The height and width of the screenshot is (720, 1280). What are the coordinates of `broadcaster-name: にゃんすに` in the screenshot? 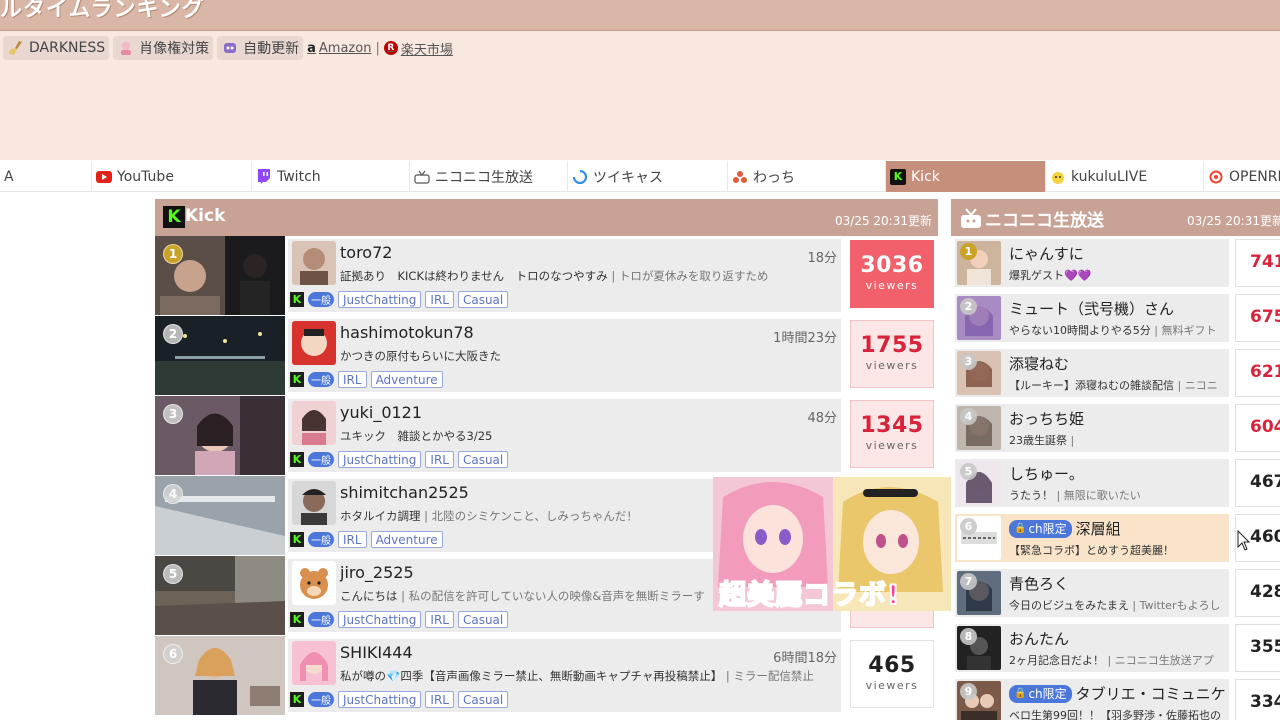 It's located at (1046, 253).